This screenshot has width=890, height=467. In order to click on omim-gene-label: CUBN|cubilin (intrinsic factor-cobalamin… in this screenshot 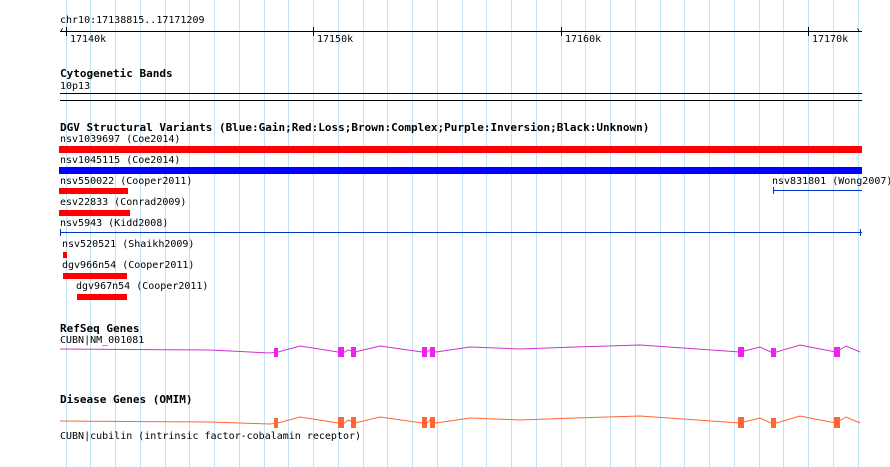, I will do `click(210, 437)`.